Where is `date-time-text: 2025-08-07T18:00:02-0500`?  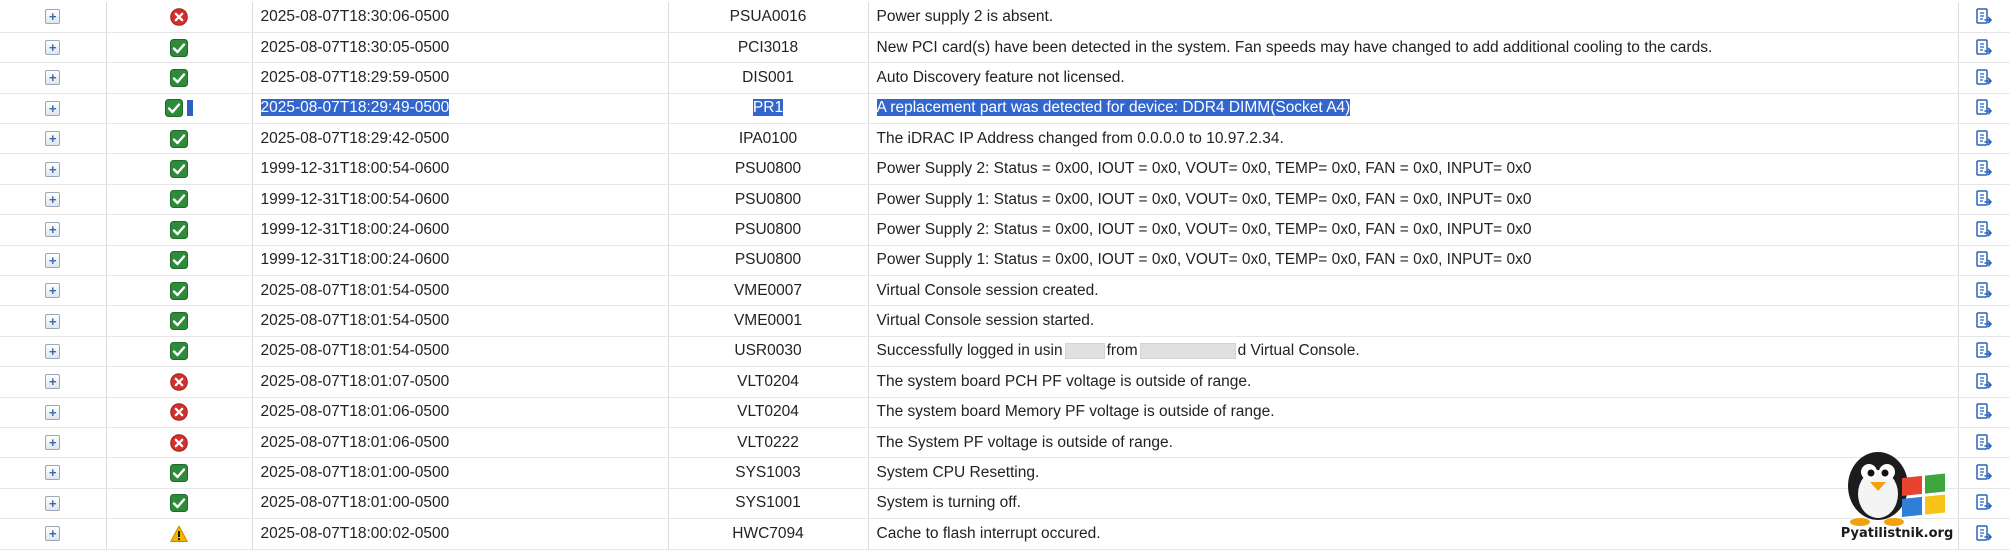
date-time-text: 2025-08-07T18:00:02-0500 is located at coordinates (355, 533).